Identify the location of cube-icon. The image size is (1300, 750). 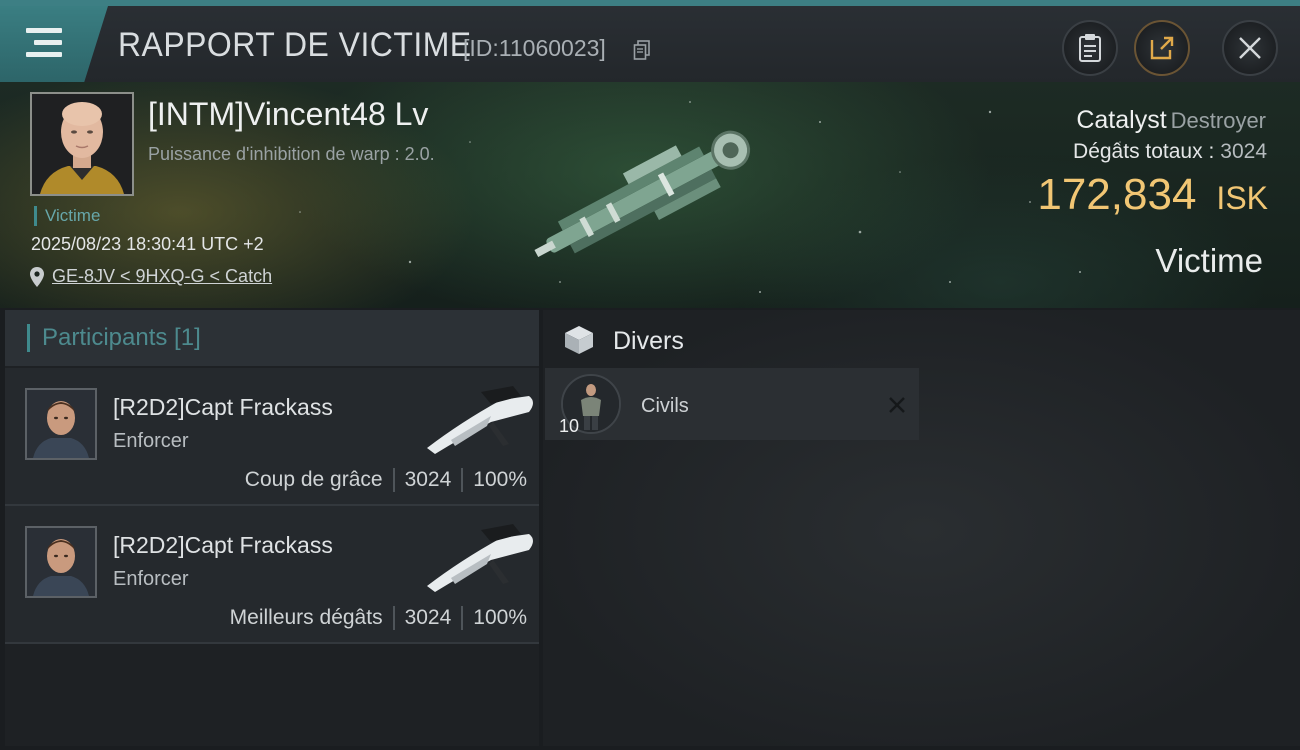
(579, 340).